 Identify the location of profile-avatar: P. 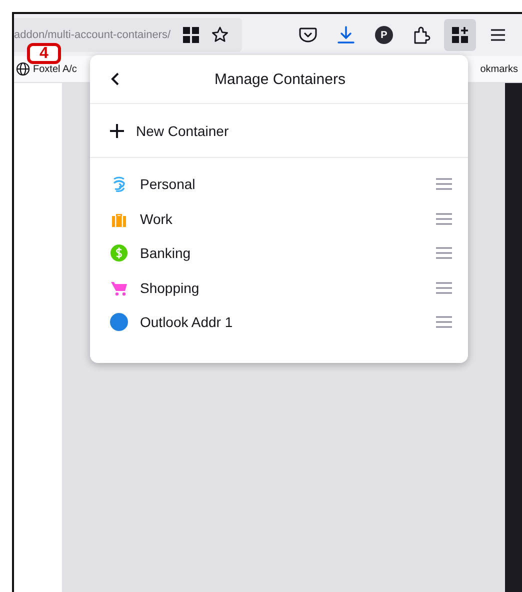
(384, 35).